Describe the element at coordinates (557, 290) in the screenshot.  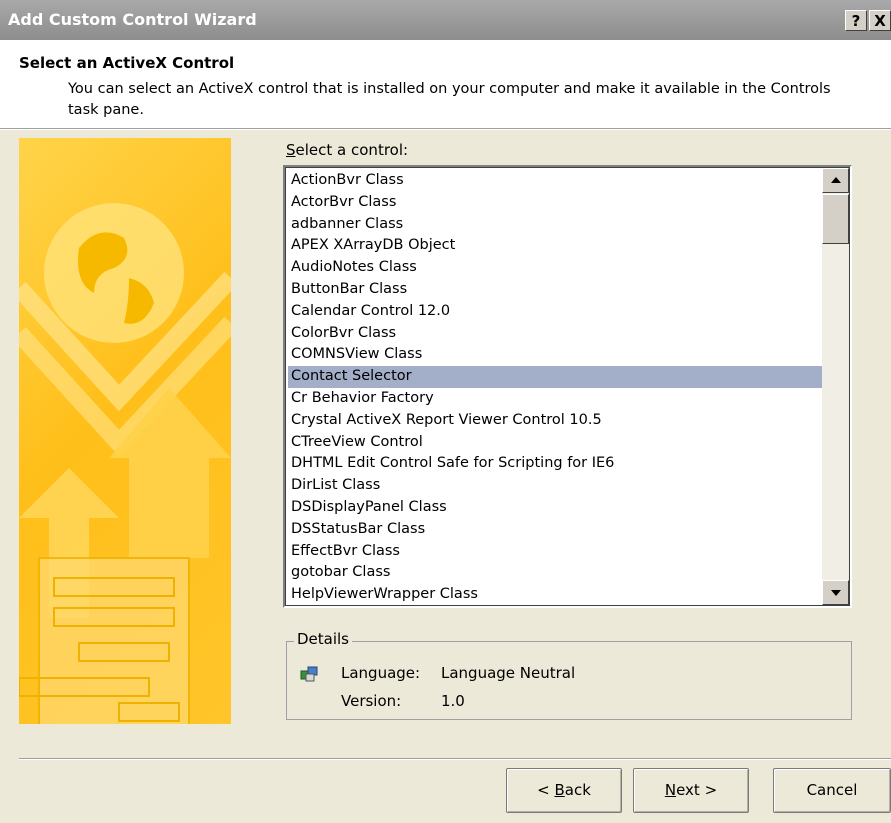
I see `list-item: ButtonBar Class` at that location.